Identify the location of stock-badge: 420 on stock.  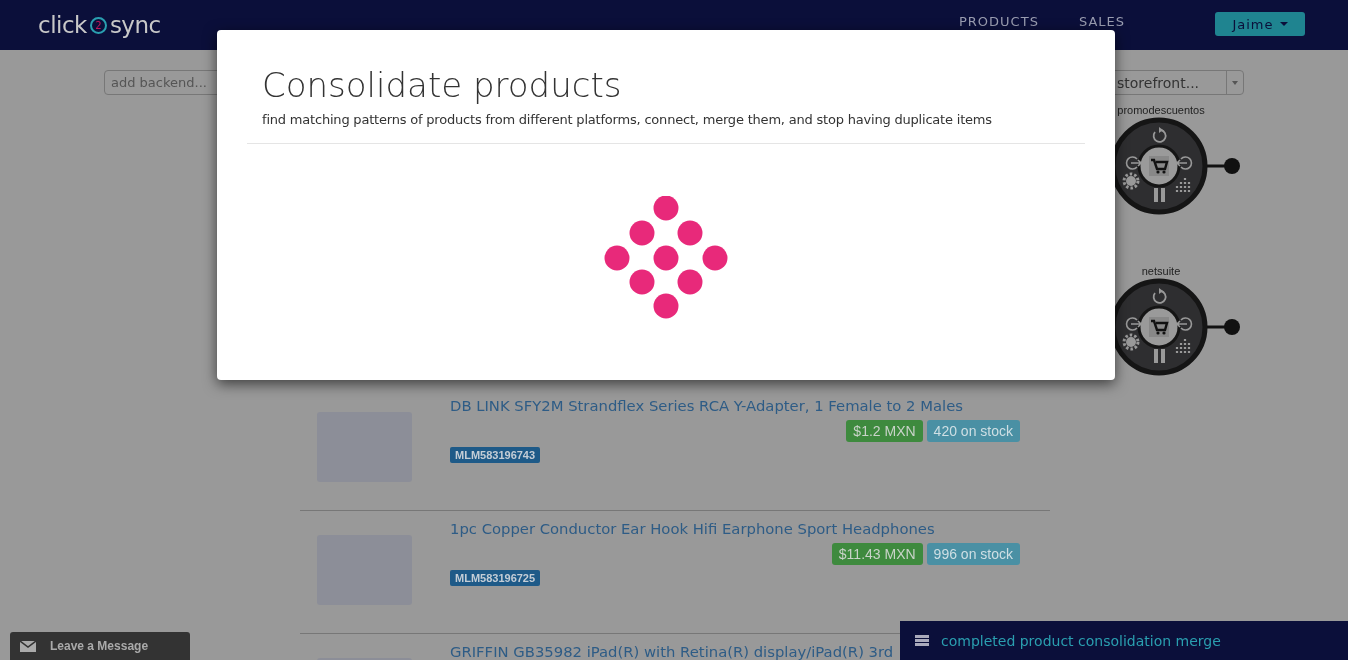
(973, 431).